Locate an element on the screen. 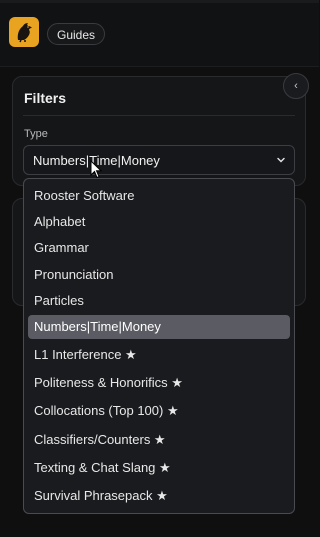 This screenshot has height=537, width=320. type-label: Type is located at coordinates (36, 134).